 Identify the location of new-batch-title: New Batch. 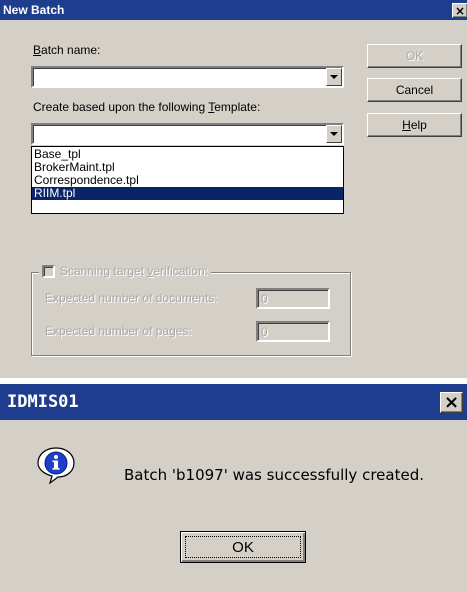
(34, 10).